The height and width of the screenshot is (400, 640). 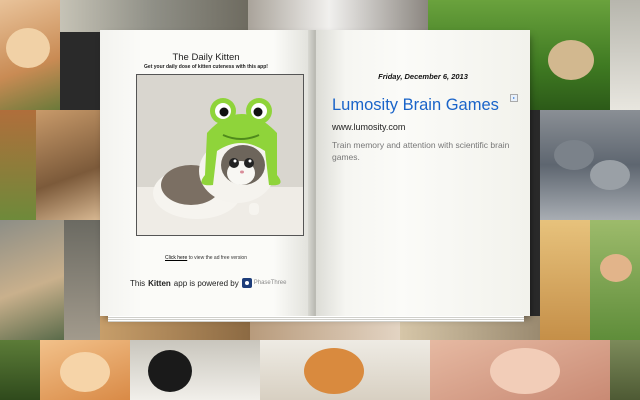 I want to click on ad-display-url: www.lumosity.com, so click(x=424, y=127).